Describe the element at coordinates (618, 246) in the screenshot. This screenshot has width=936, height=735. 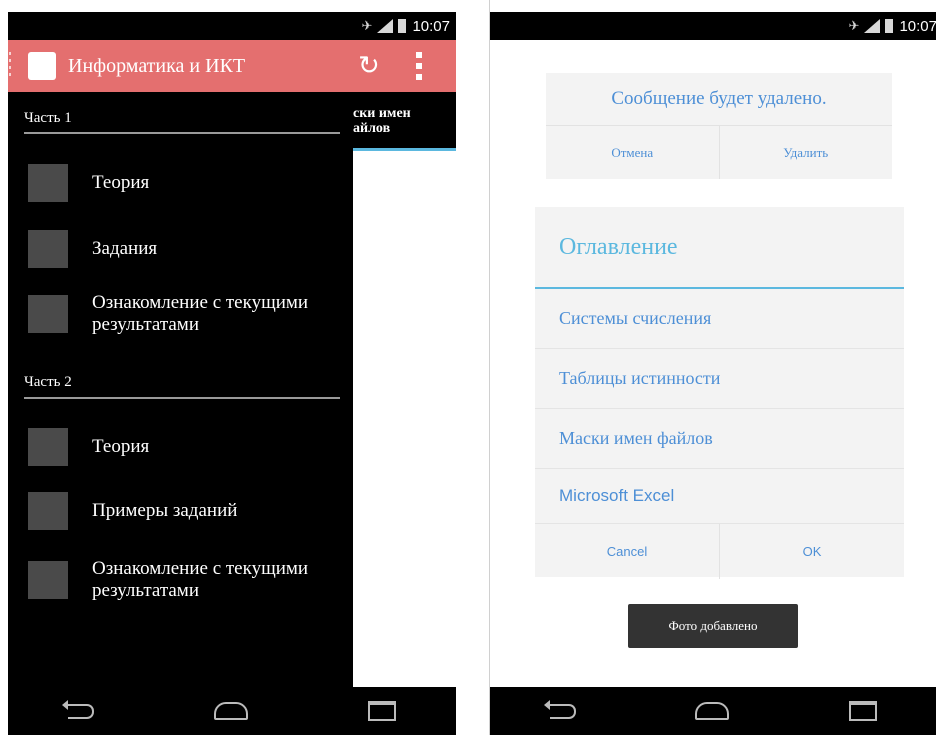
I see `dialog-title: Оглавление` at that location.